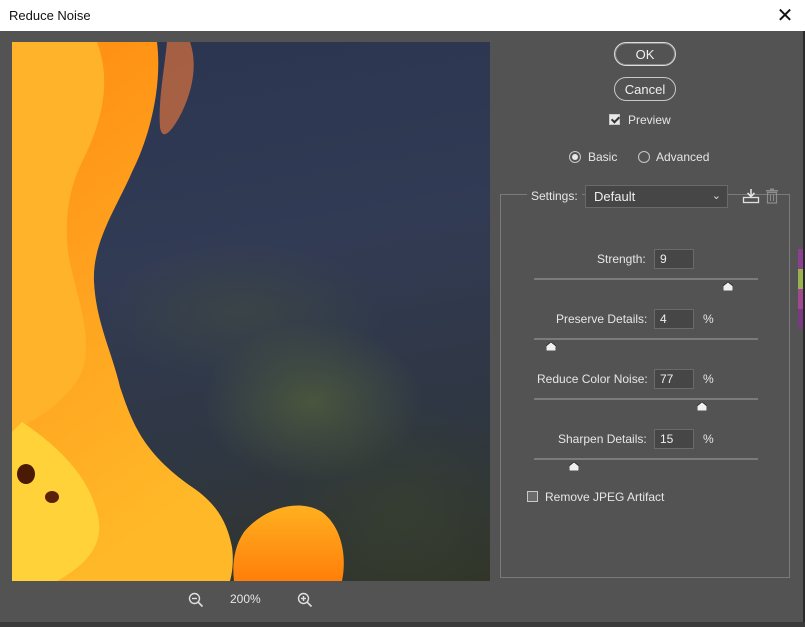 Image resolution: width=805 pixels, height=627 pixels. I want to click on strength-slider-thumb, so click(728, 286).